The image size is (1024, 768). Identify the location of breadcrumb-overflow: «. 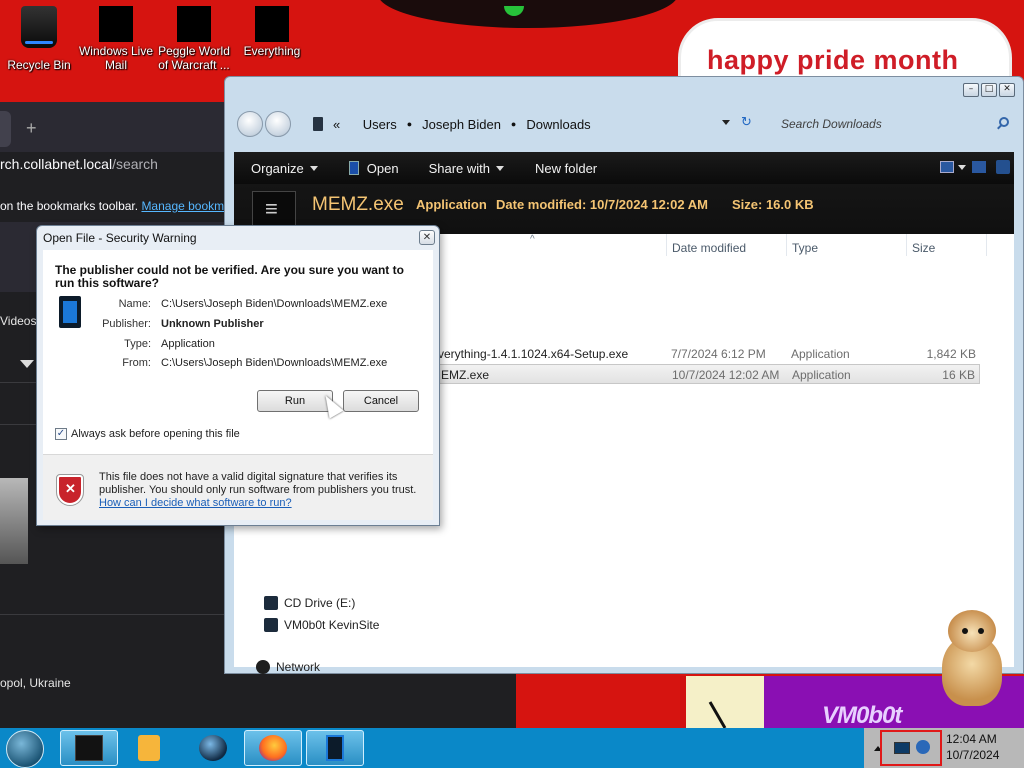
(336, 124).